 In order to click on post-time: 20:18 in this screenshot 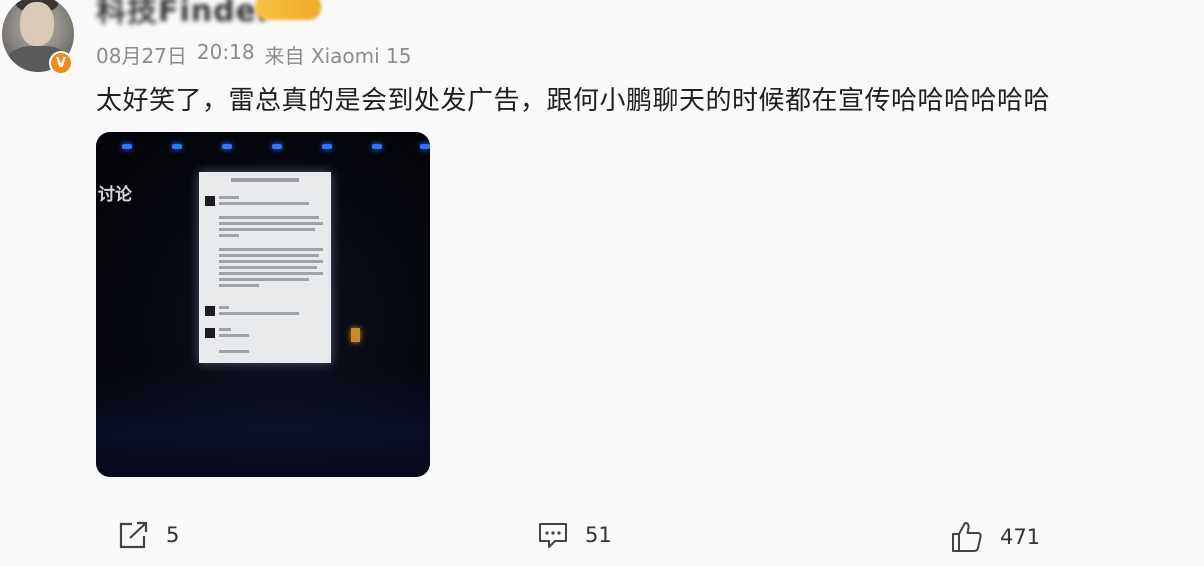, I will do `click(225, 52)`.